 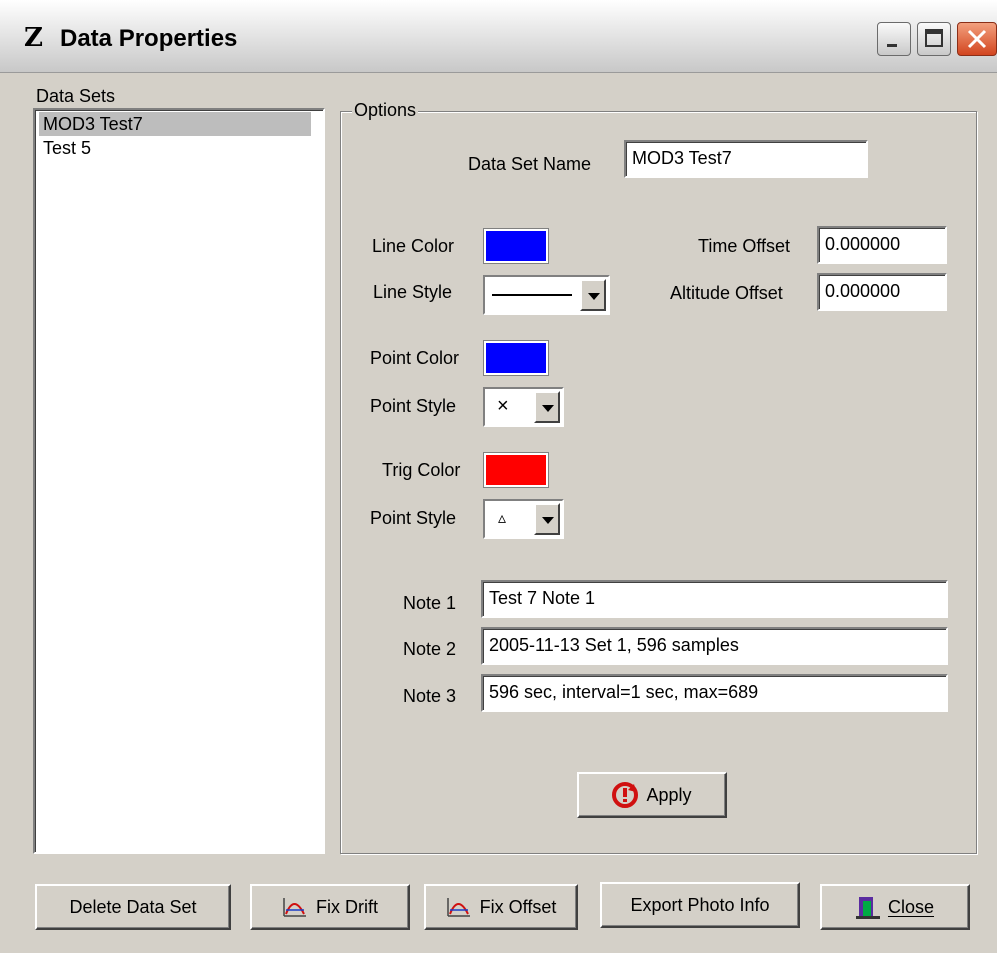 What do you see at coordinates (175, 124) in the screenshot?
I see `list-item: MOD3 Test7` at bounding box center [175, 124].